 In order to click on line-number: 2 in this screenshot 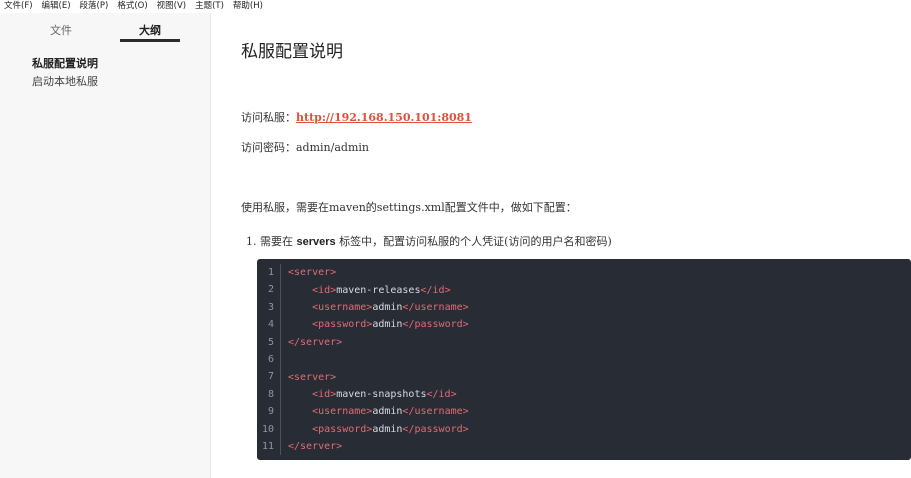, I will do `click(269, 290)`.